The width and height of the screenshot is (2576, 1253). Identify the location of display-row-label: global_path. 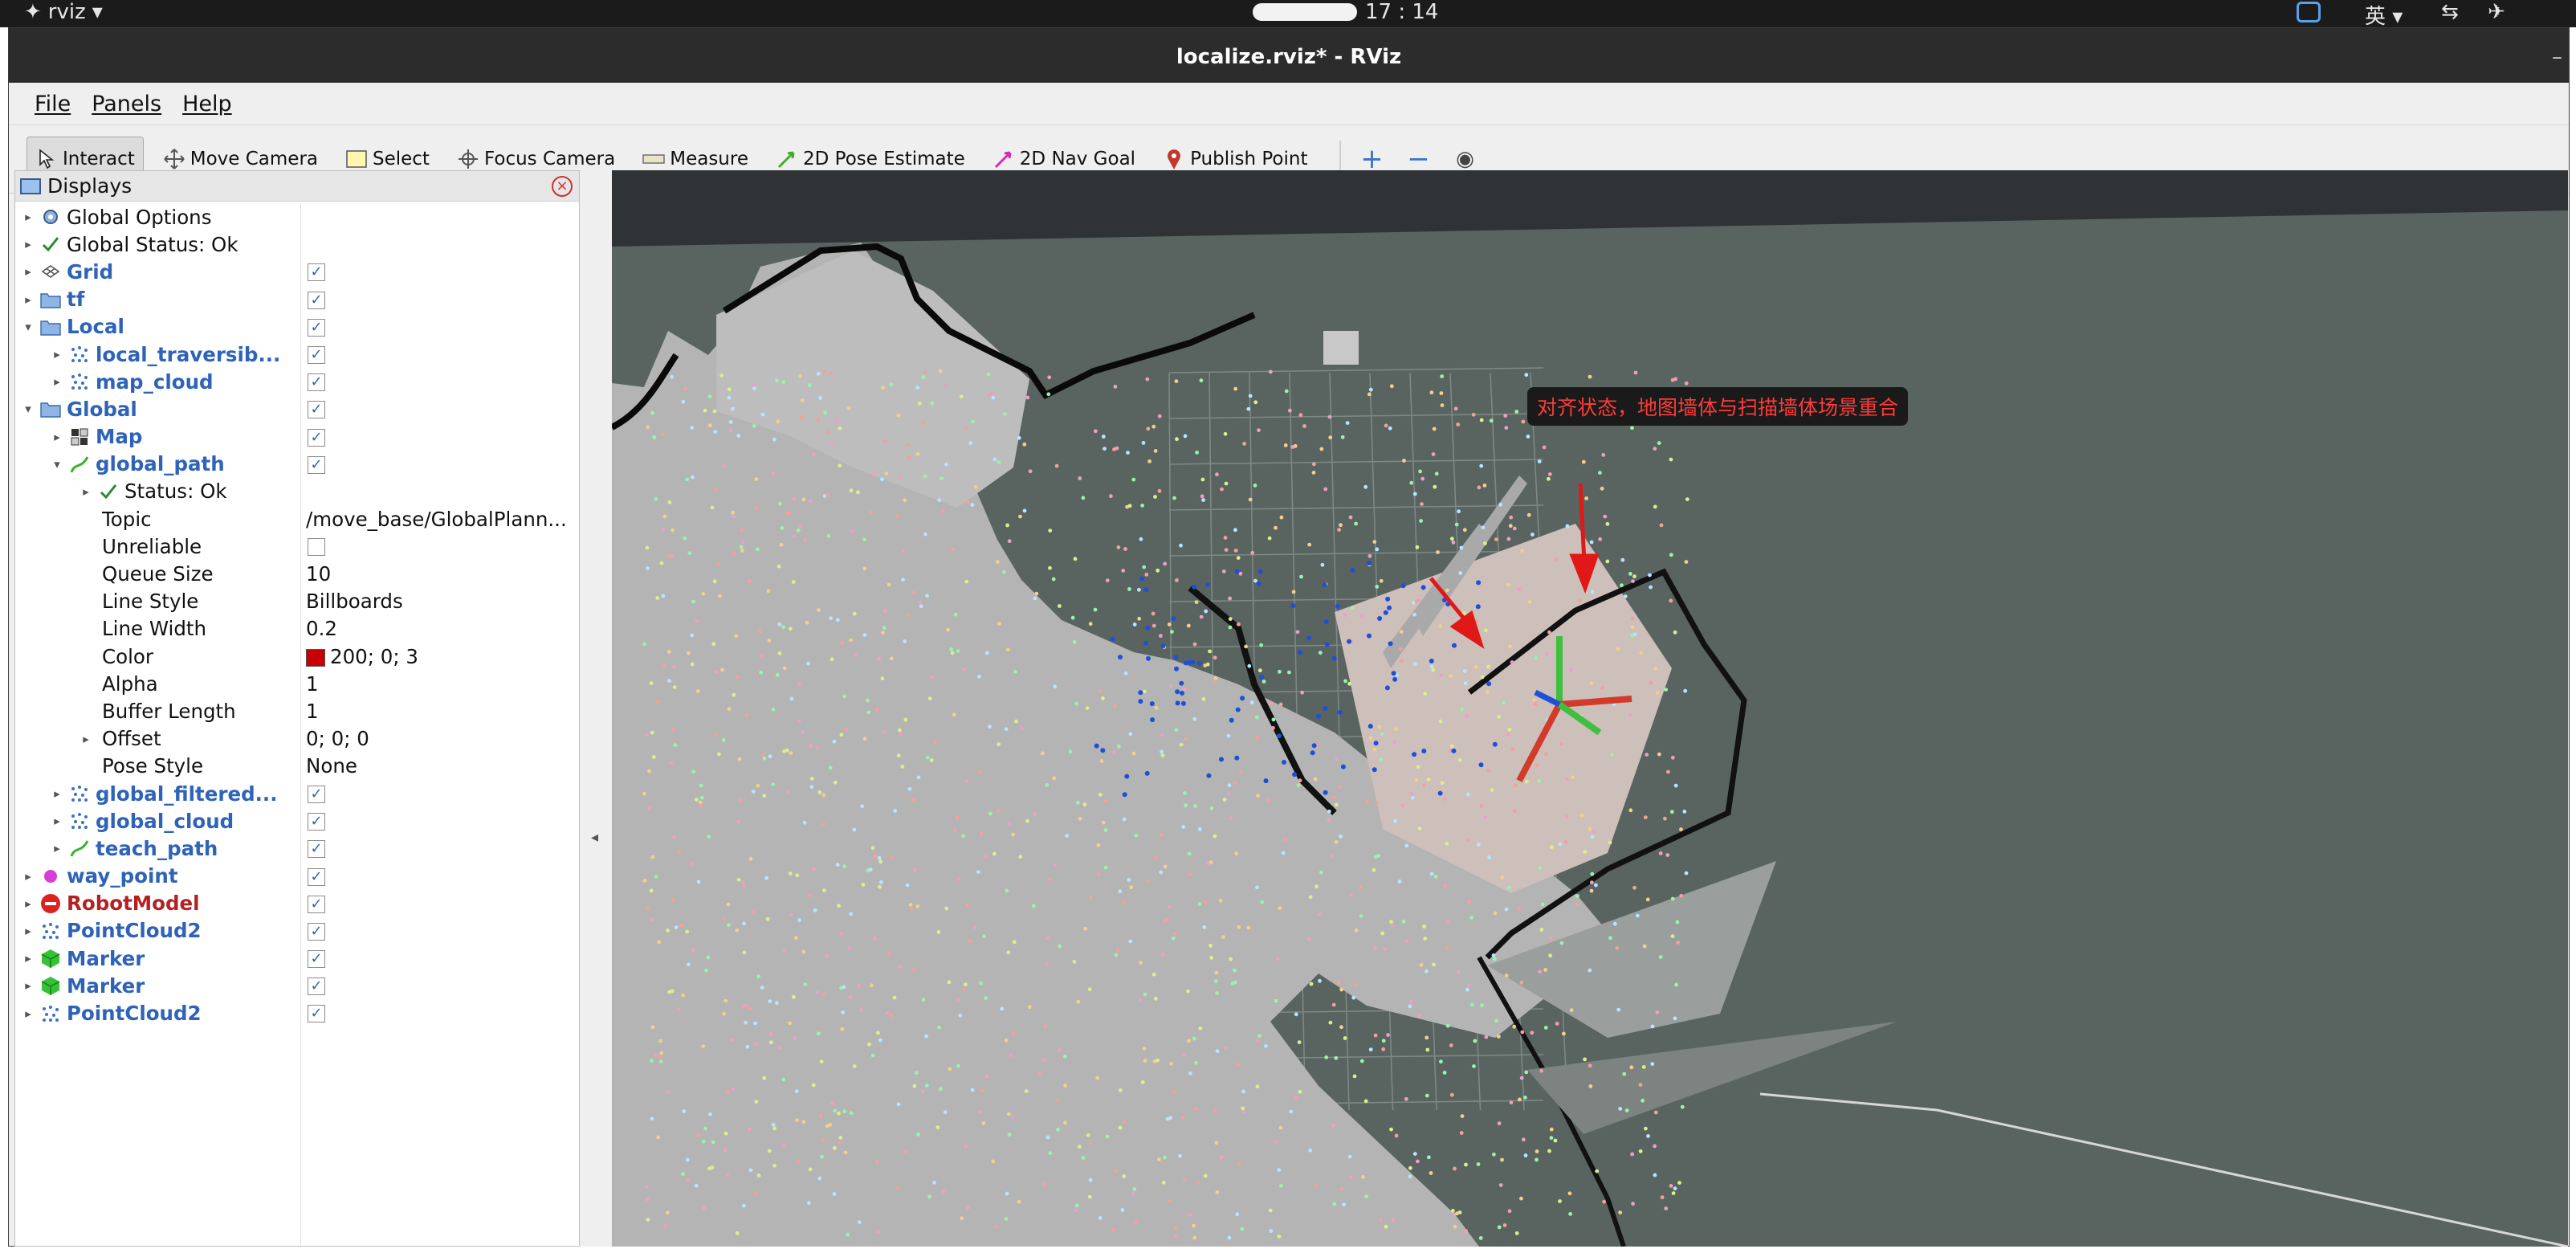
(160, 464).